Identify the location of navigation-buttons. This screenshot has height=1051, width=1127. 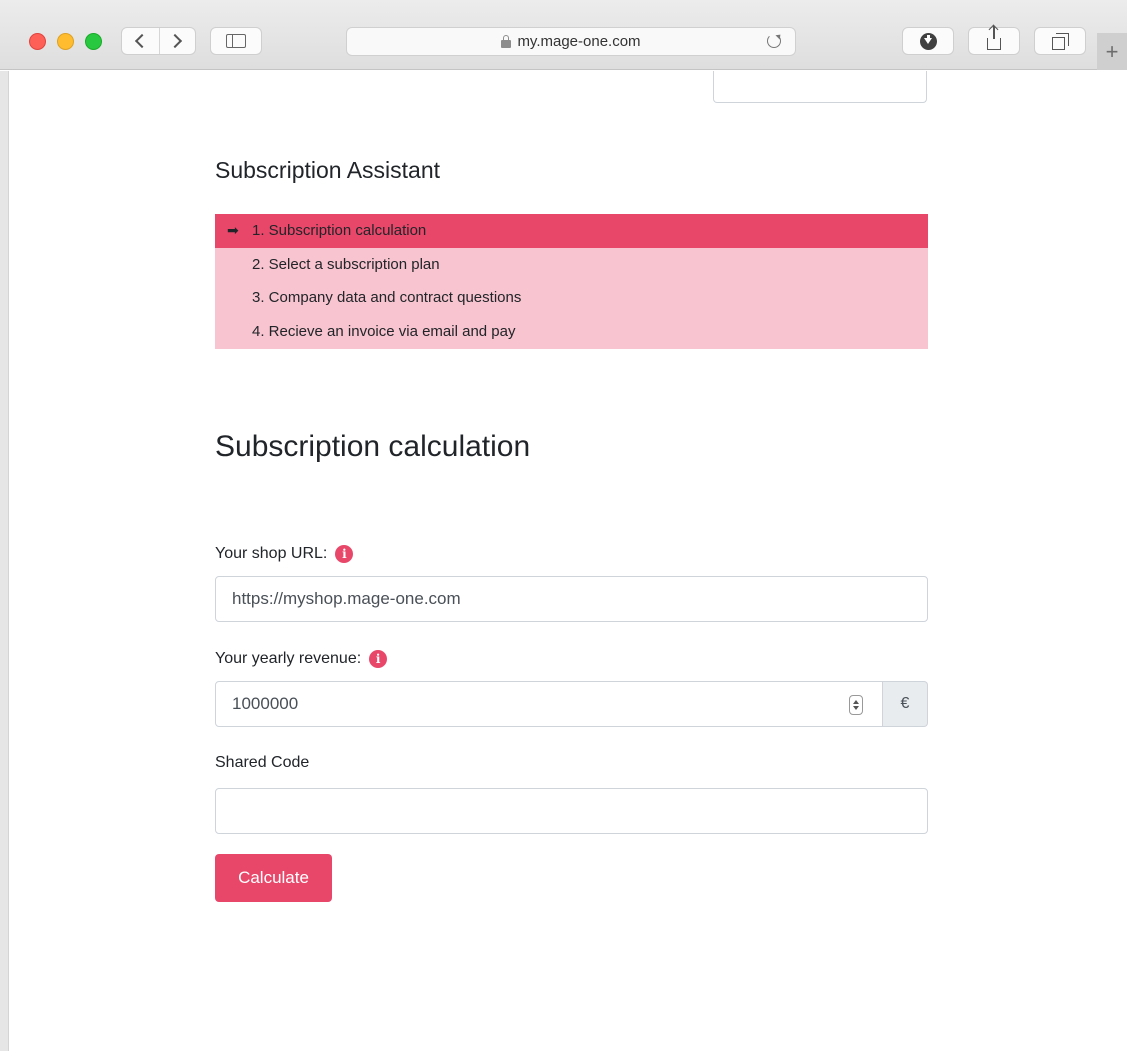
(158, 41).